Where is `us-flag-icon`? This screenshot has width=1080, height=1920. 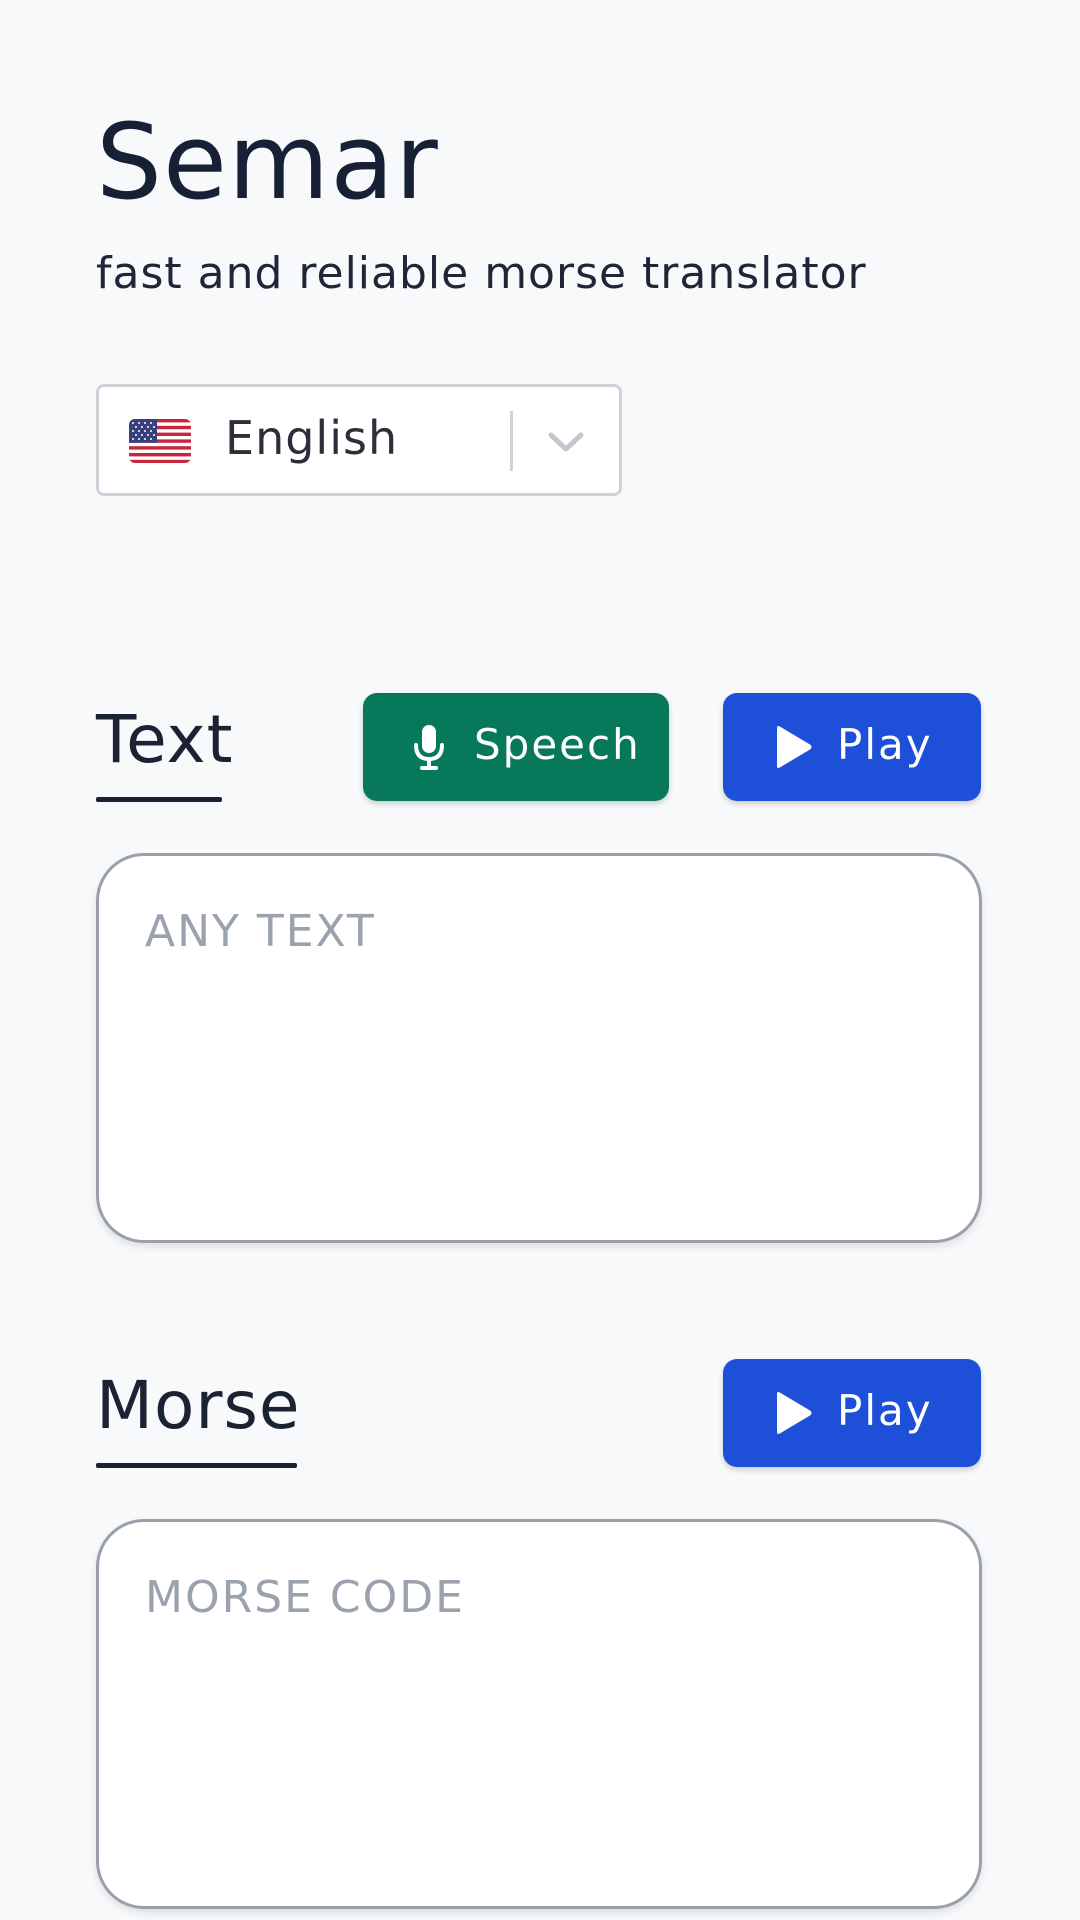 us-flag-icon is located at coordinates (160, 441).